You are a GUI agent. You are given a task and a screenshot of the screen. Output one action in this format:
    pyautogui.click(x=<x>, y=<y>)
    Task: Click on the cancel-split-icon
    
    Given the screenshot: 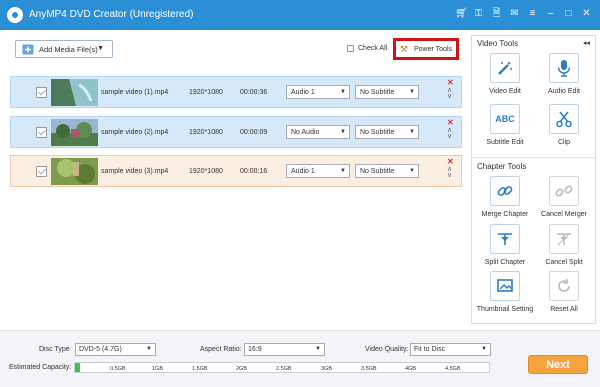 What is the action you would take?
    pyautogui.click(x=564, y=239)
    